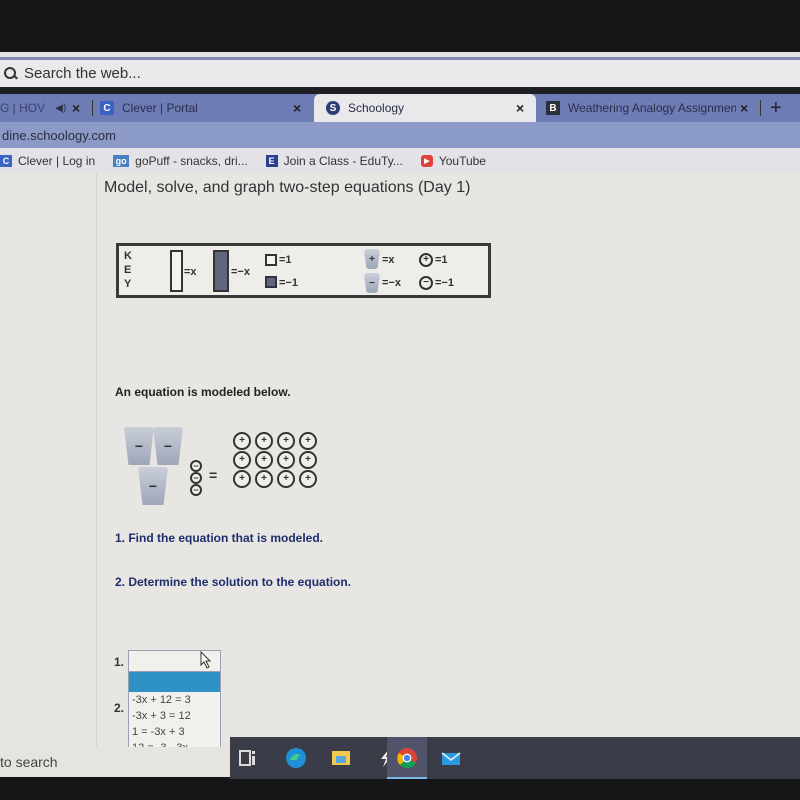  What do you see at coordinates (400, 90) in the screenshot?
I see `divider` at bounding box center [400, 90].